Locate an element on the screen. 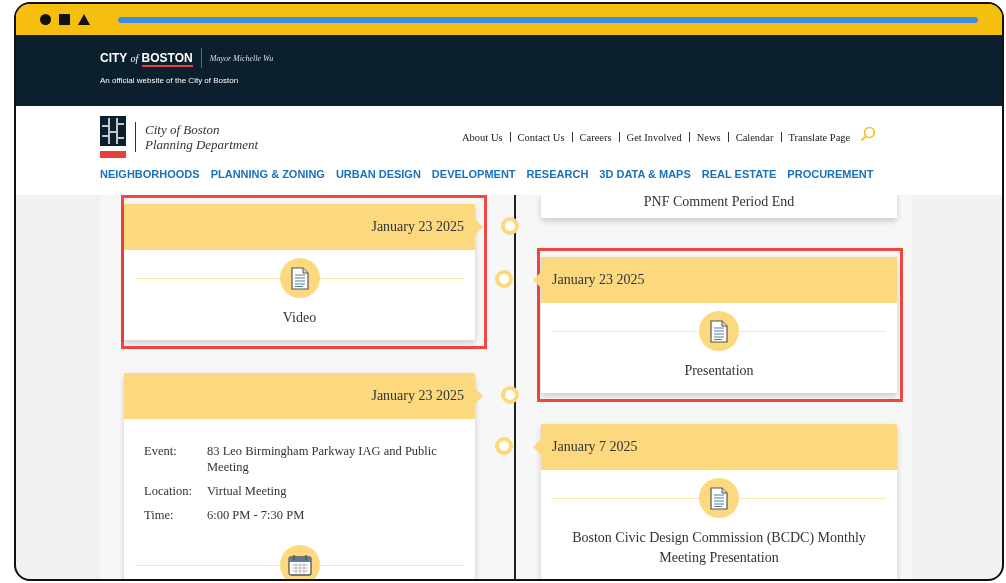  tagline: An official website of the City of Boston is located at coordinates (170, 80).